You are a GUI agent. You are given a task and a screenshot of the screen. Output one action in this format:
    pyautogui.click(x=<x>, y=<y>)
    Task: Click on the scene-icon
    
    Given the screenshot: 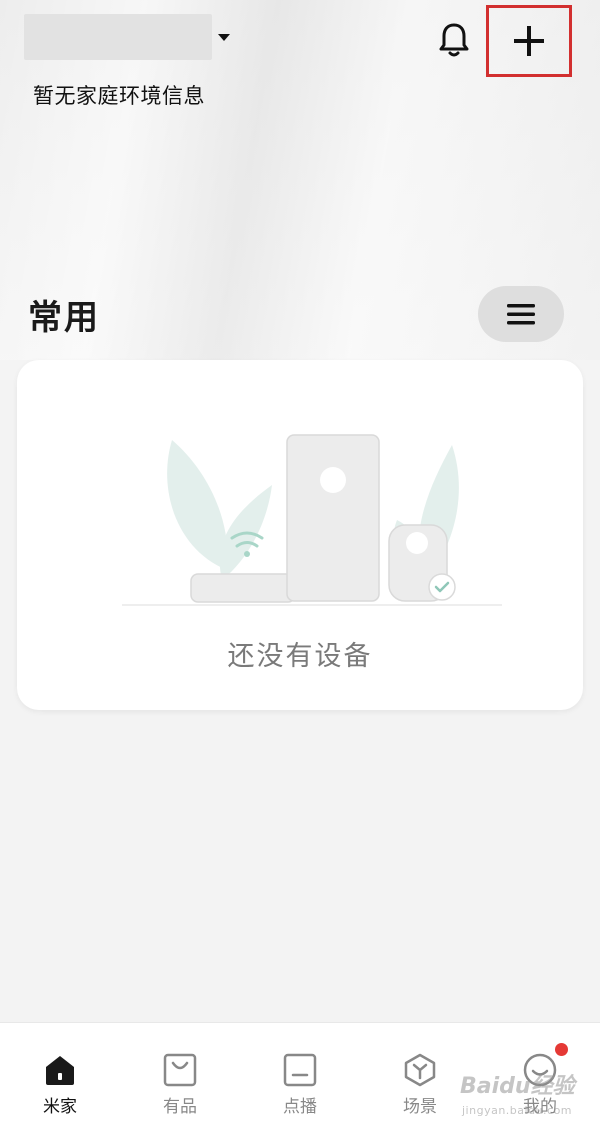 What is the action you would take?
    pyautogui.click(x=420, y=1070)
    